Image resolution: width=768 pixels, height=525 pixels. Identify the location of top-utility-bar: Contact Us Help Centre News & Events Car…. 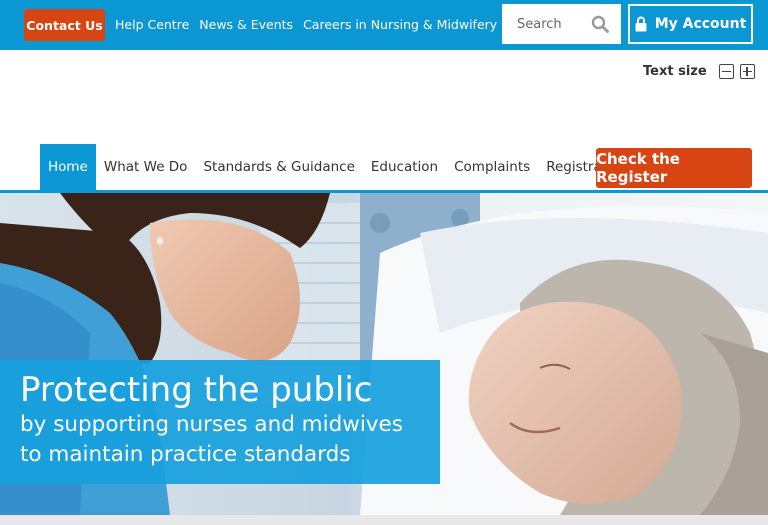
(384, 25).